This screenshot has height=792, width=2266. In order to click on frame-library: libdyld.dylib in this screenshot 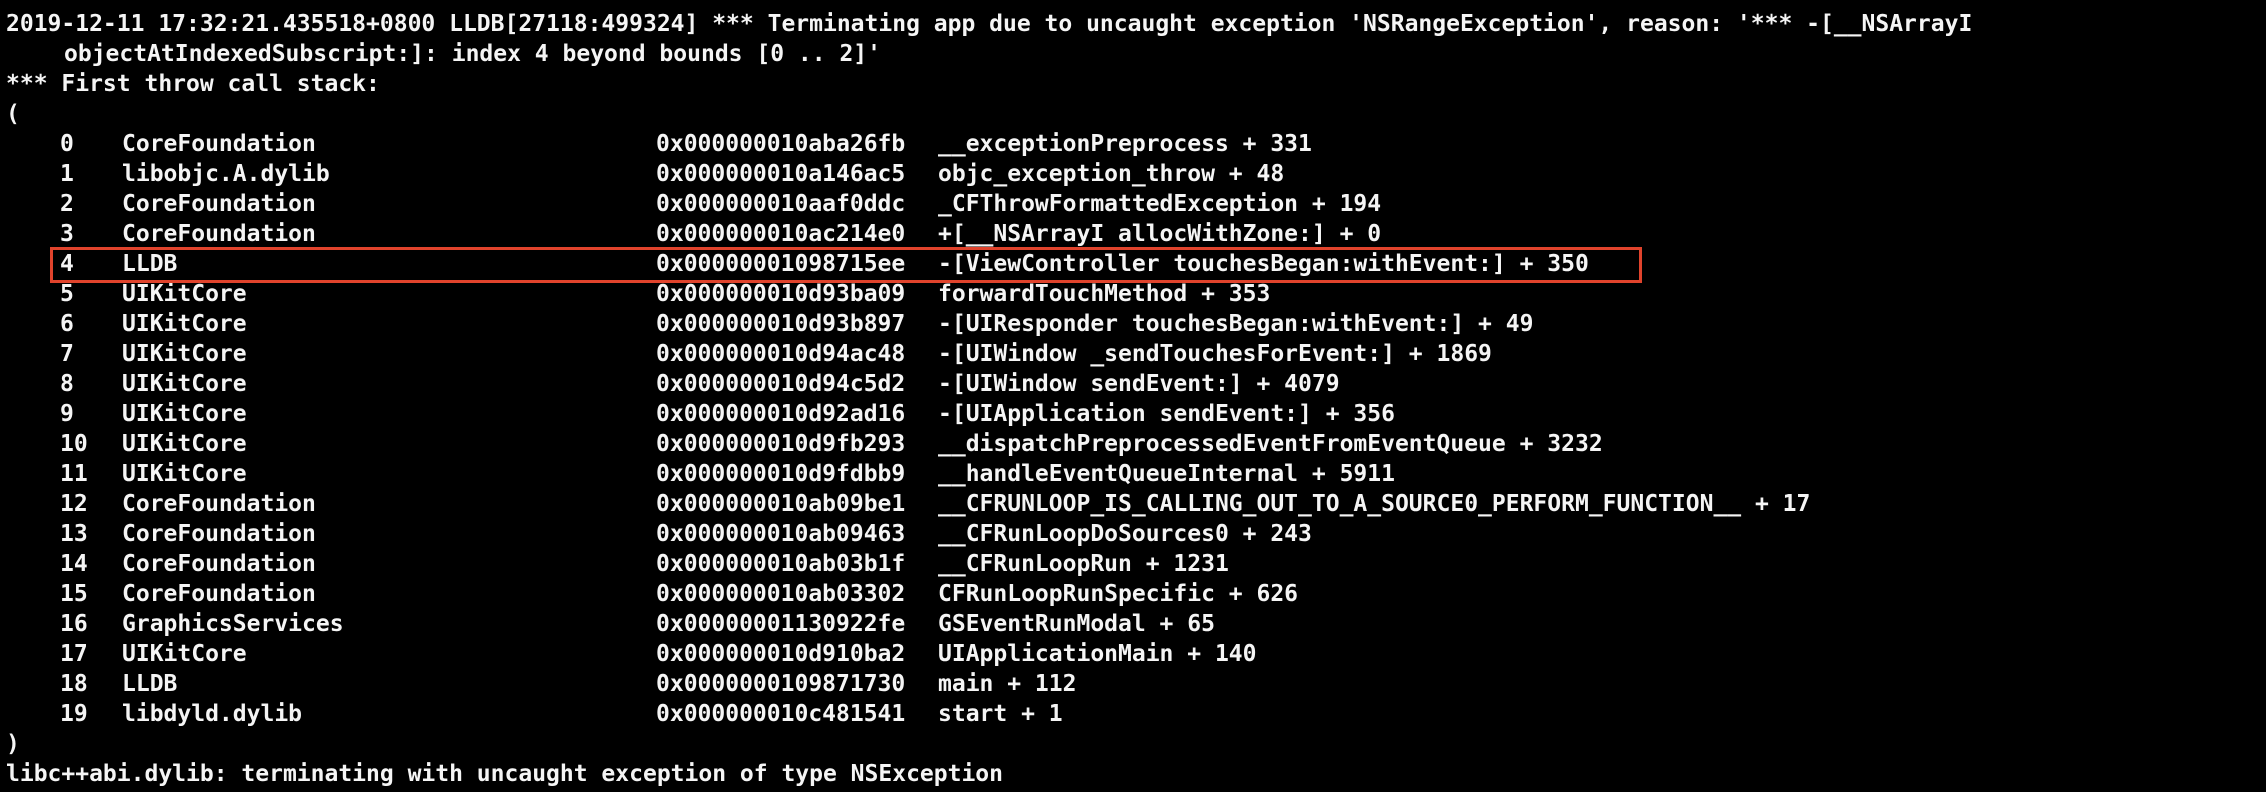, I will do `click(212, 714)`.